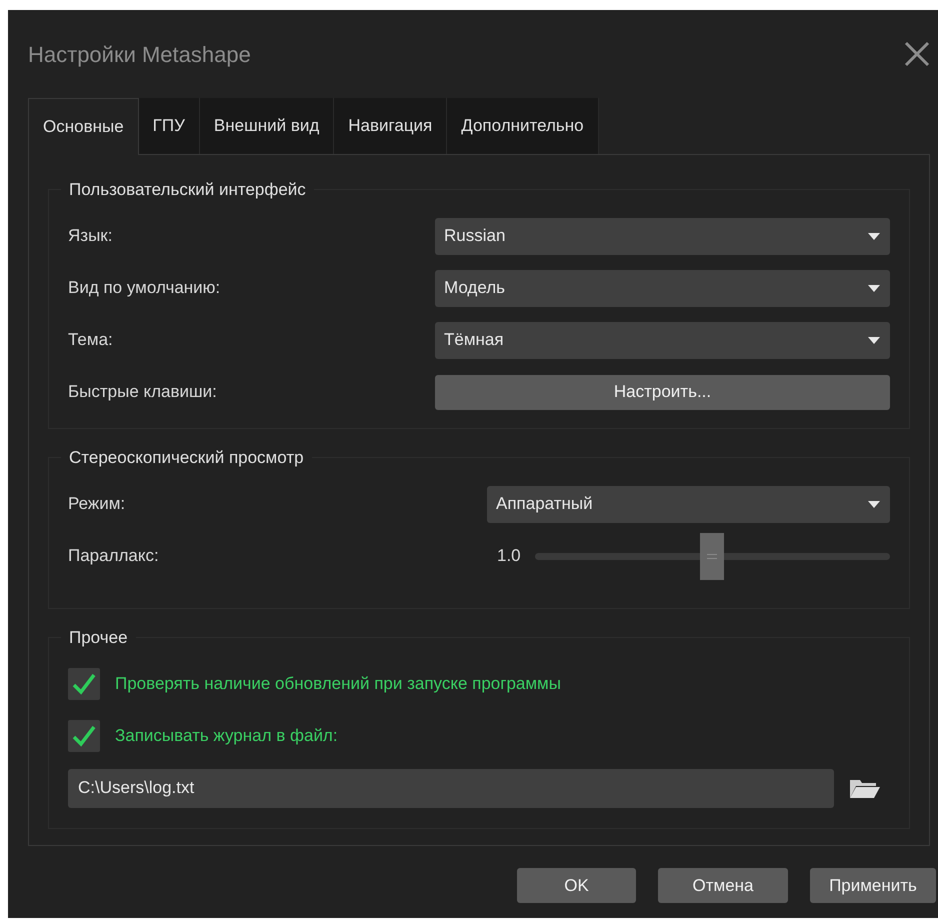 The width and height of the screenshot is (938, 922). What do you see at coordinates (509, 556) in the screenshot?
I see `slider-value: 1.0` at bounding box center [509, 556].